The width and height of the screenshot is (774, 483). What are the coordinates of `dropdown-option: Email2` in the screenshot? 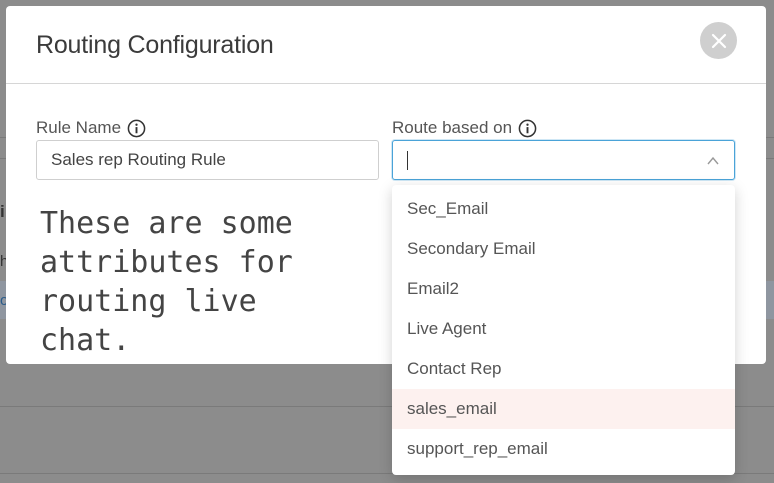 It's located at (563, 289).